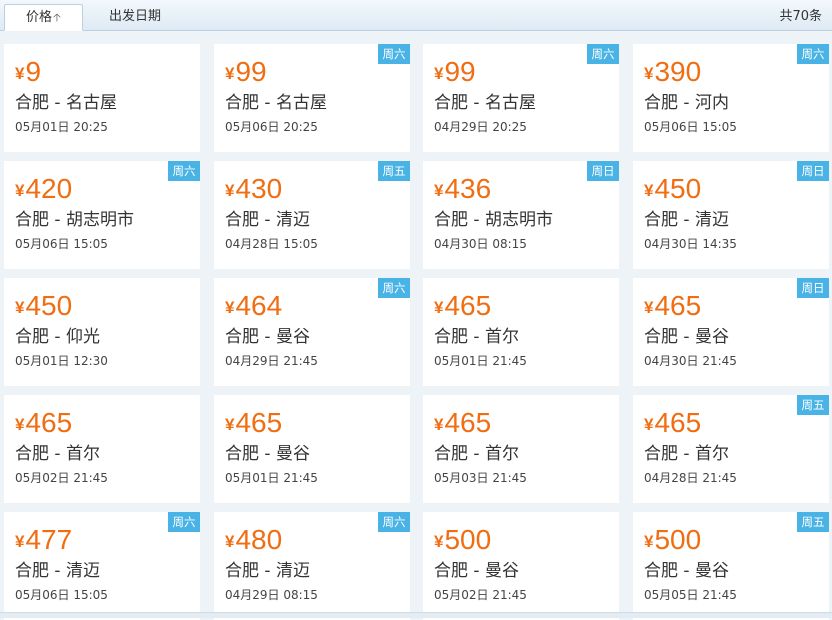  What do you see at coordinates (102, 332) in the screenshot?
I see `flight-deal-card: ¥450 合肥 - 仰光 05月01日 12:30` at bounding box center [102, 332].